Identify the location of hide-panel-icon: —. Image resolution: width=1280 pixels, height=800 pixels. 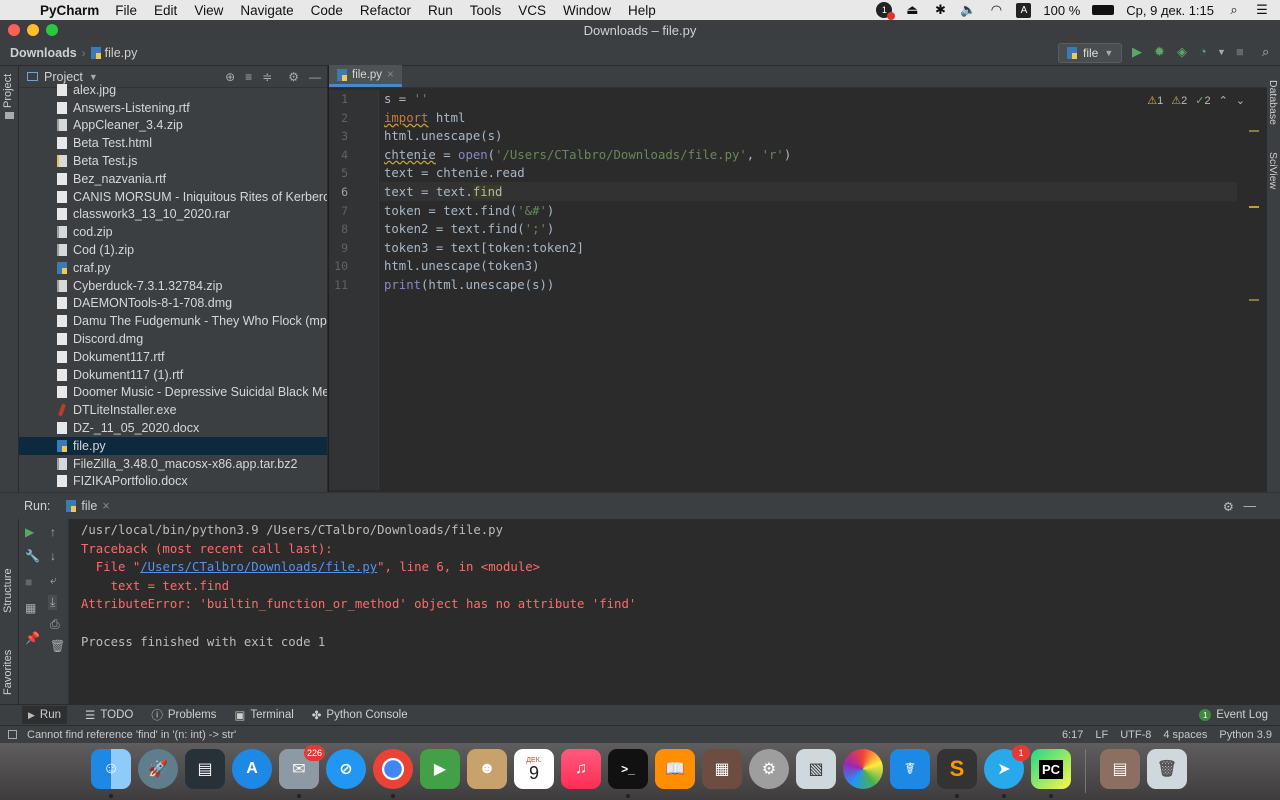
(1250, 506).